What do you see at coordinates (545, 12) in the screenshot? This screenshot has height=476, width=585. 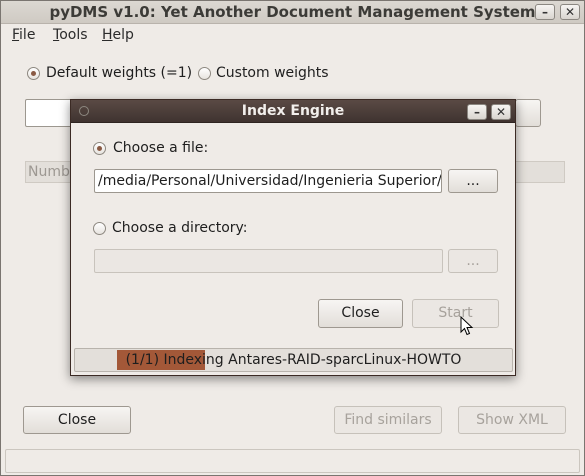 I see `minimize-icon: –` at bounding box center [545, 12].